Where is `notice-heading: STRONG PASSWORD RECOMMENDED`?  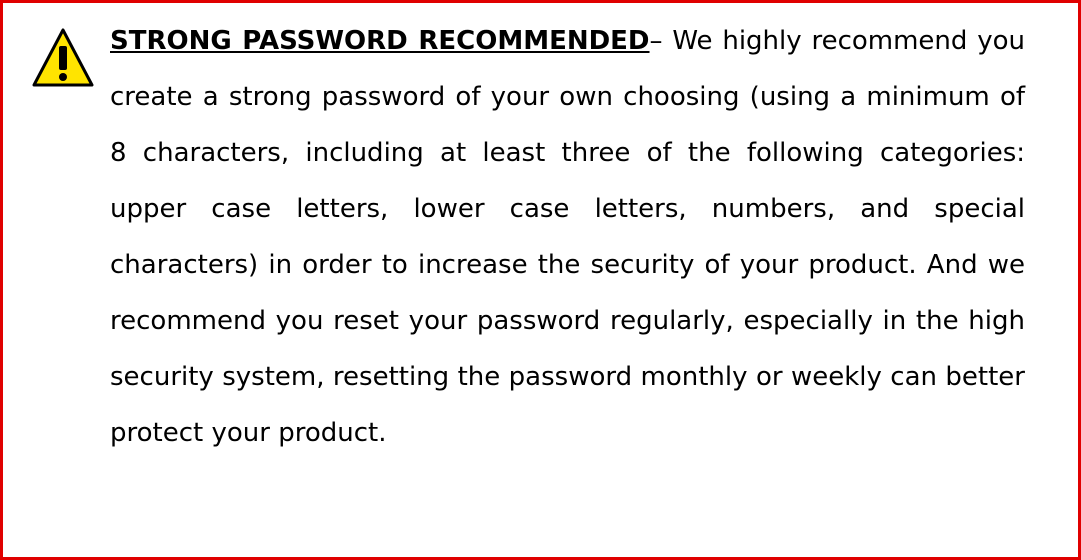
notice-heading: STRONG PASSWORD RECOMMENDED is located at coordinates (380, 41).